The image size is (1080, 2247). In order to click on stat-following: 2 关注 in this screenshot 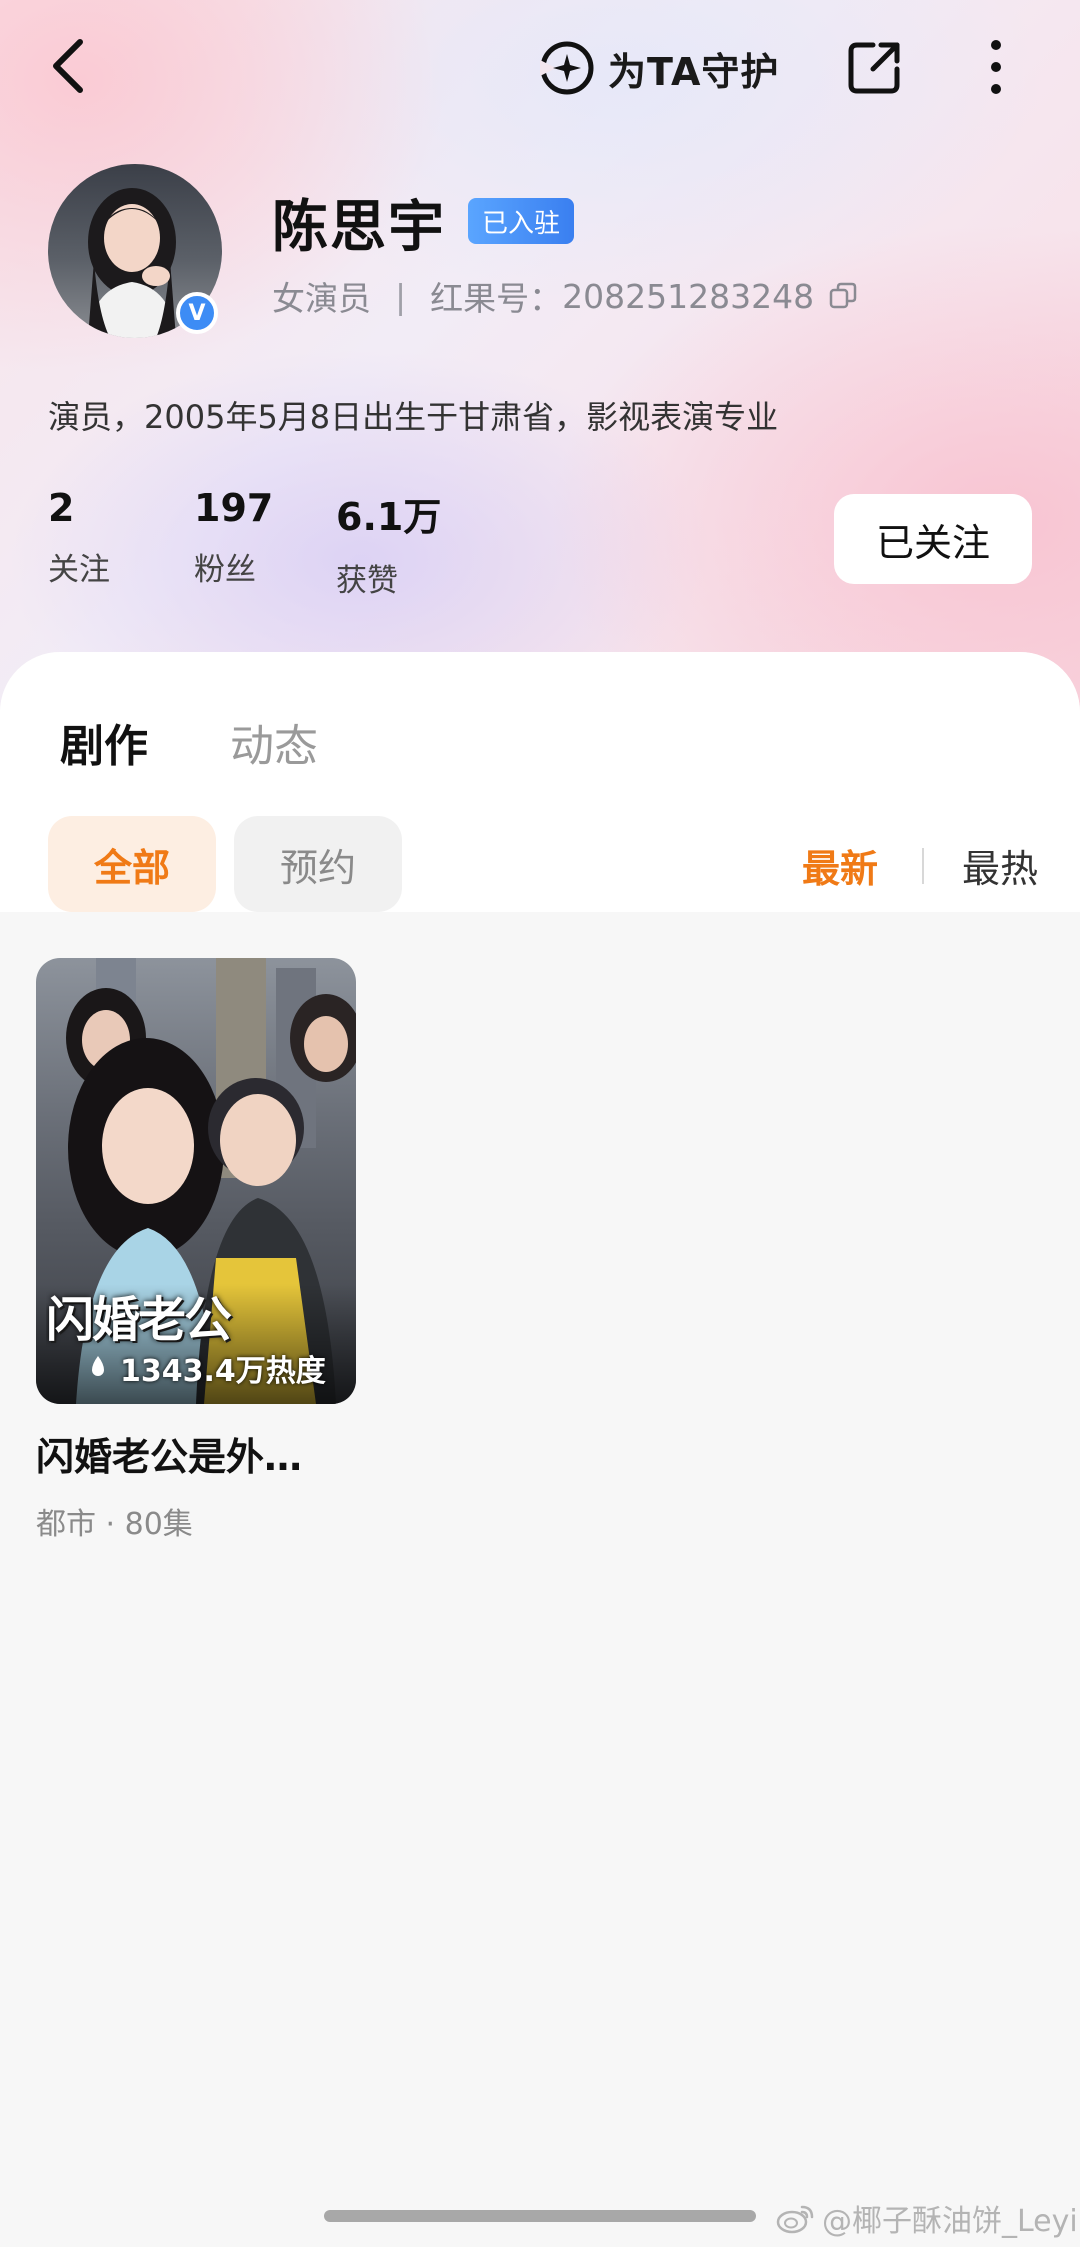, I will do `click(79, 537)`.